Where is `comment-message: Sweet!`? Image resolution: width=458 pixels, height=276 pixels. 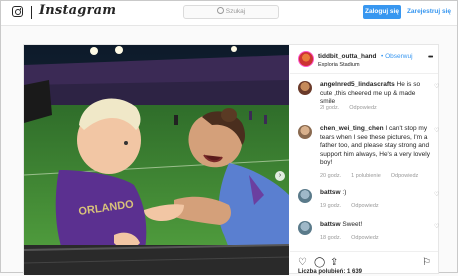
comment-message: Sweet! is located at coordinates (352, 224).